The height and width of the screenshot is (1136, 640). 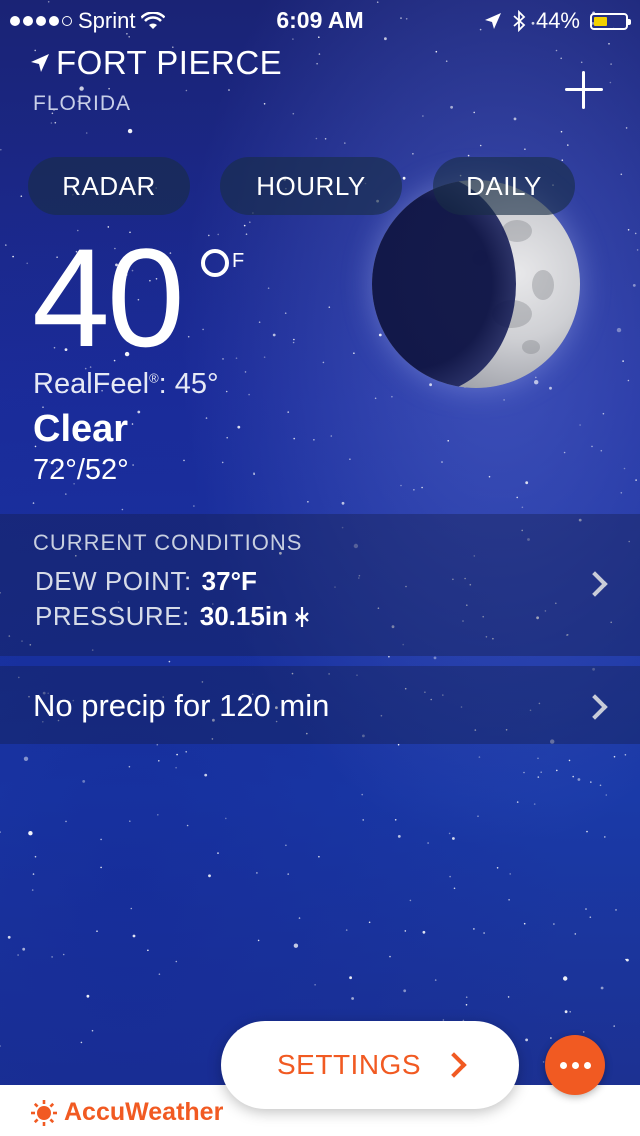 What do you see at coordinates (113, 581) in the screenshot?
I see `dew-point-label: DEW POINT:` at bounding box center [113, 581].